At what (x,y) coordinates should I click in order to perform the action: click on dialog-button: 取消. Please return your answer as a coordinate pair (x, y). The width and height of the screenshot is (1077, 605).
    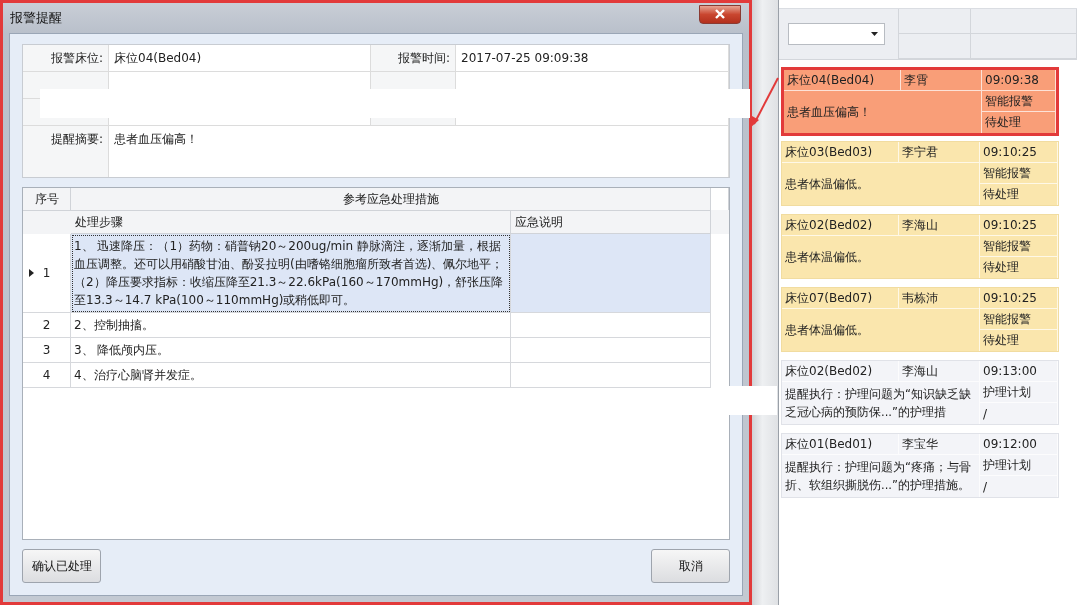
    Looking at the image, I should click on (690, 566).